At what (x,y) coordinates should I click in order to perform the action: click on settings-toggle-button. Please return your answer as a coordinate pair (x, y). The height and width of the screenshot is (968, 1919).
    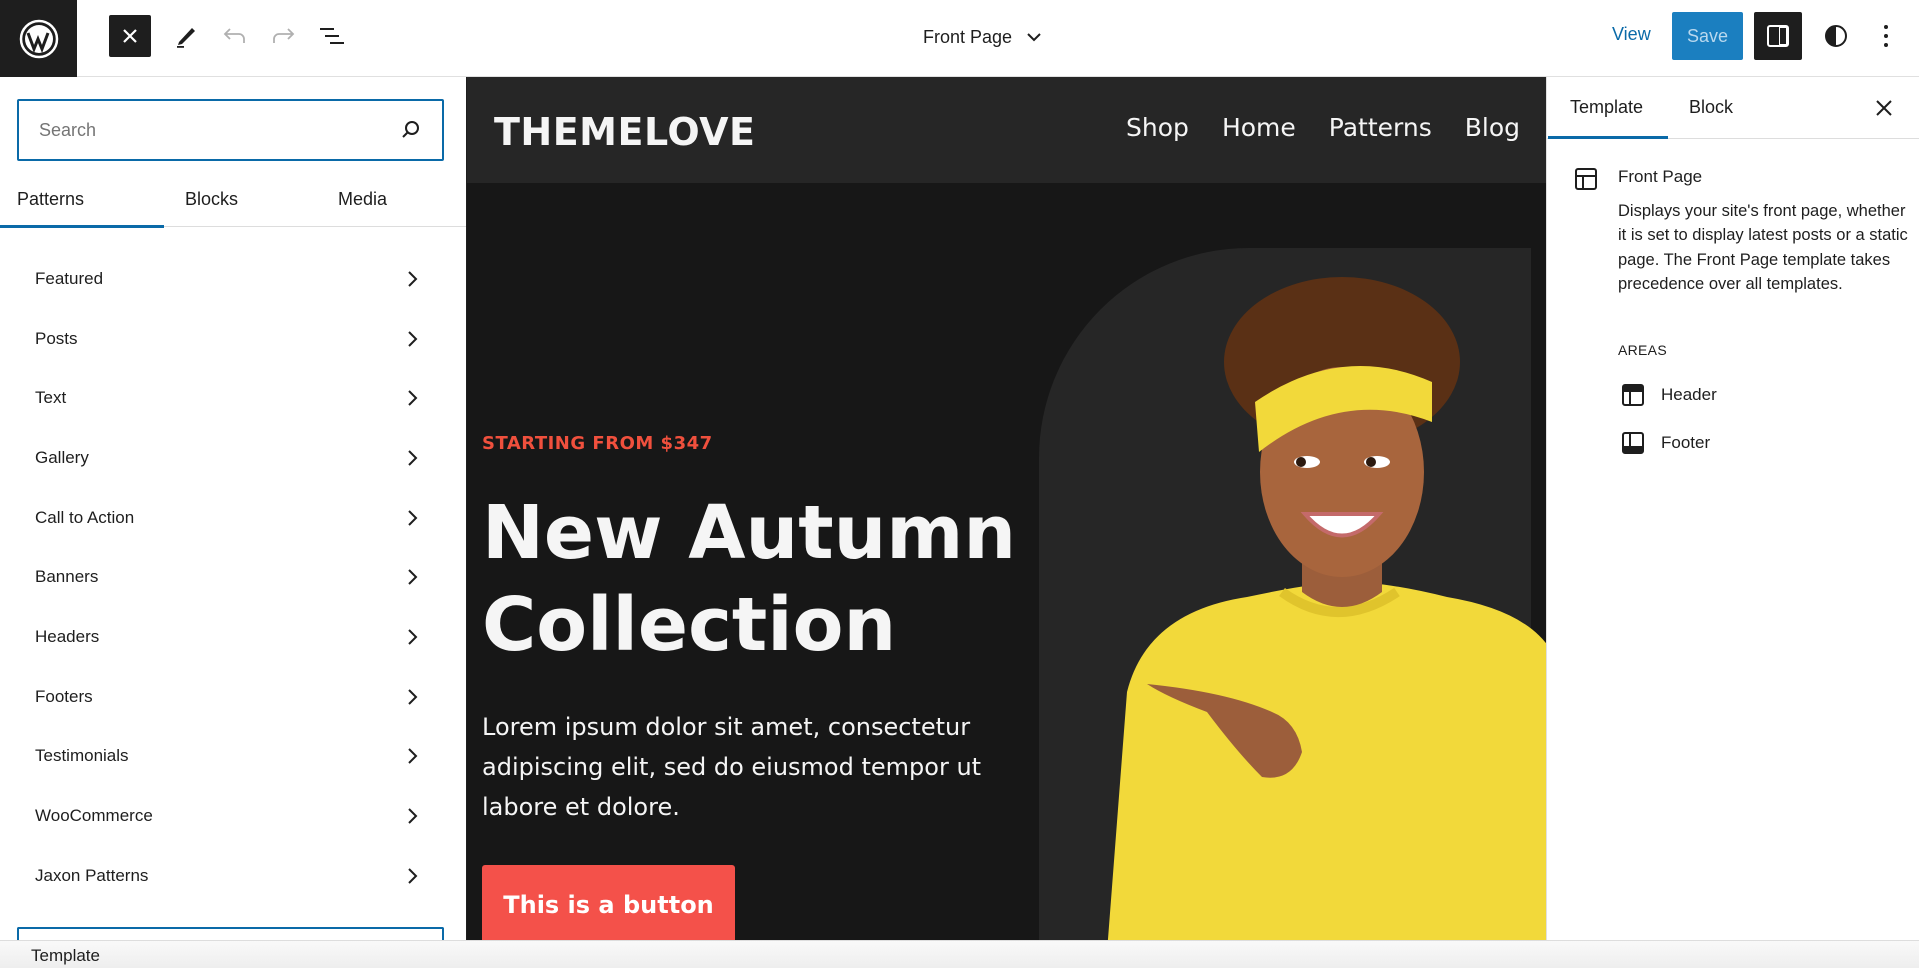
    Looking at the image, I should click on (1778, 36).